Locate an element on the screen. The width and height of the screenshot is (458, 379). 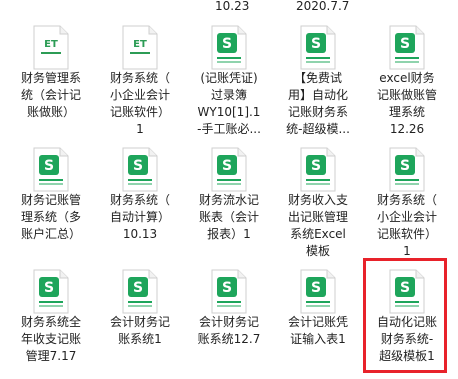
file-item: S 财务系统（ 小企业会计 记账软件） 1 is located at coordinates (407, 197).